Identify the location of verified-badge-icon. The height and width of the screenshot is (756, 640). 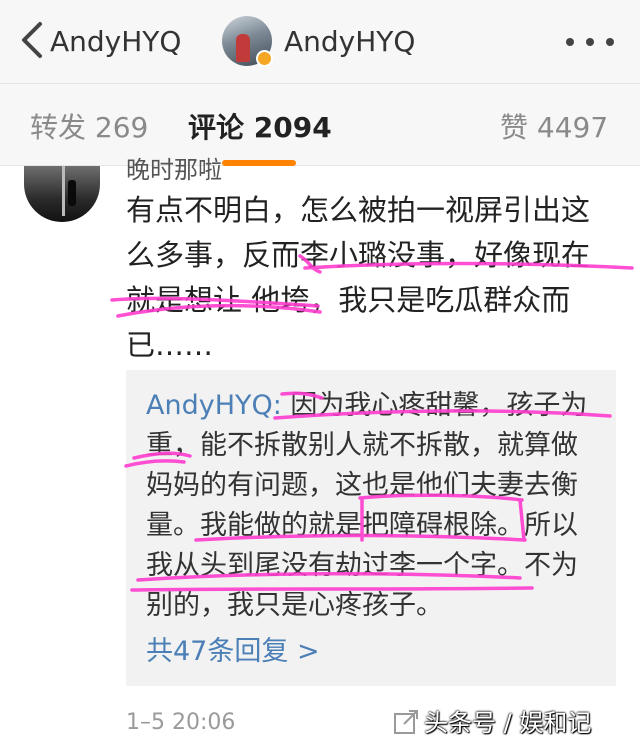
(264, 58).